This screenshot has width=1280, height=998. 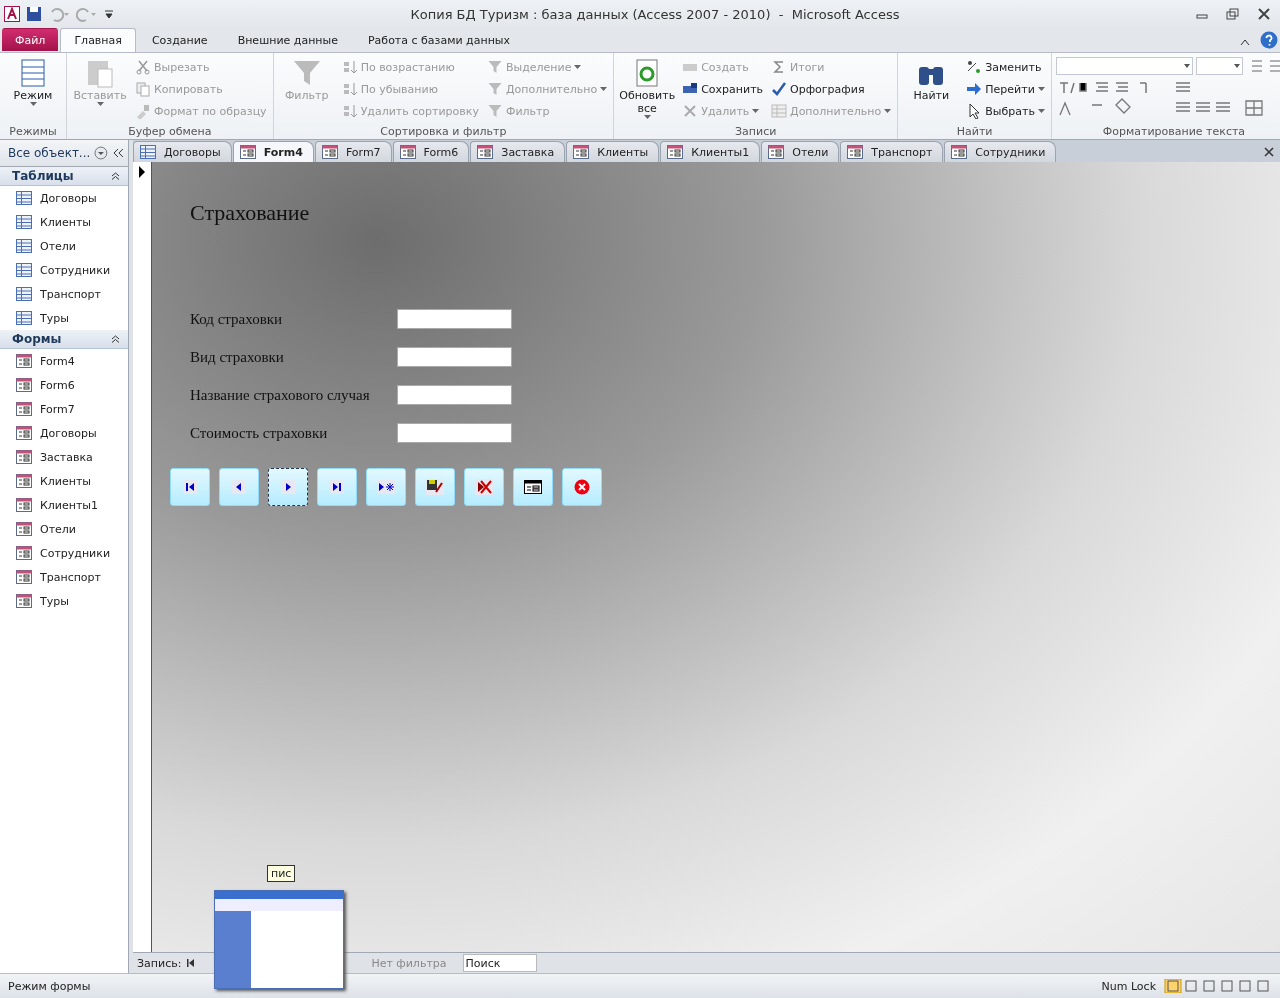 What do you see at coordinates (64, 457) in the screenshot?
I see `nav-item: Заставка` at bounding box center [64, 457].